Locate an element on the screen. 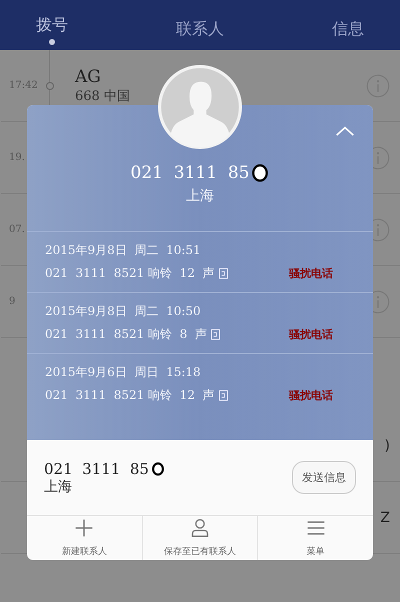 This screenshot has height=602, width=400. call-date: 2015年9月8日 周二 10:50 is located at coordinates (123, 311).